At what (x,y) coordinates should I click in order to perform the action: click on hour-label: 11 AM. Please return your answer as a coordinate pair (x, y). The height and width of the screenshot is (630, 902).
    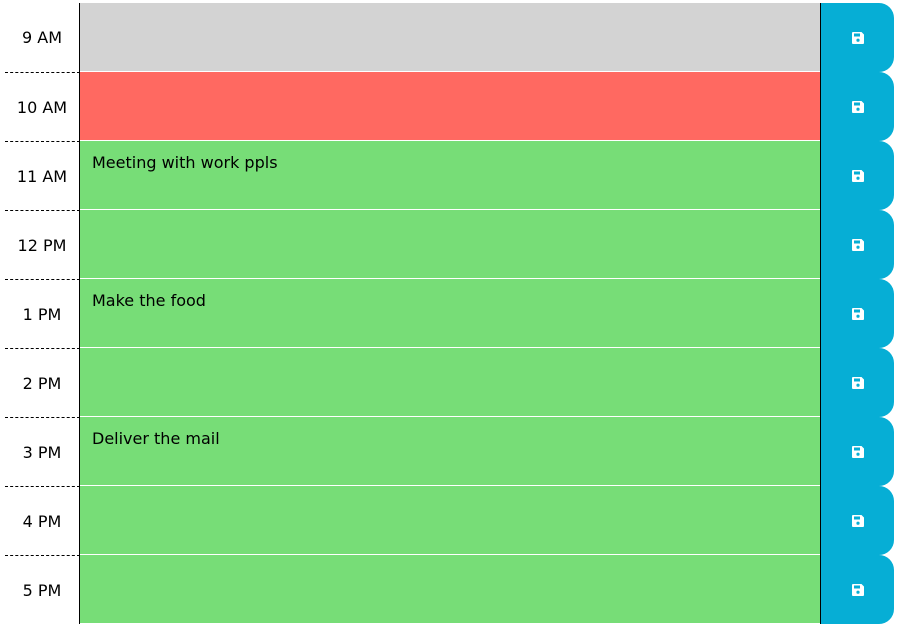
    Looking at the image, I should click on (42, 175).